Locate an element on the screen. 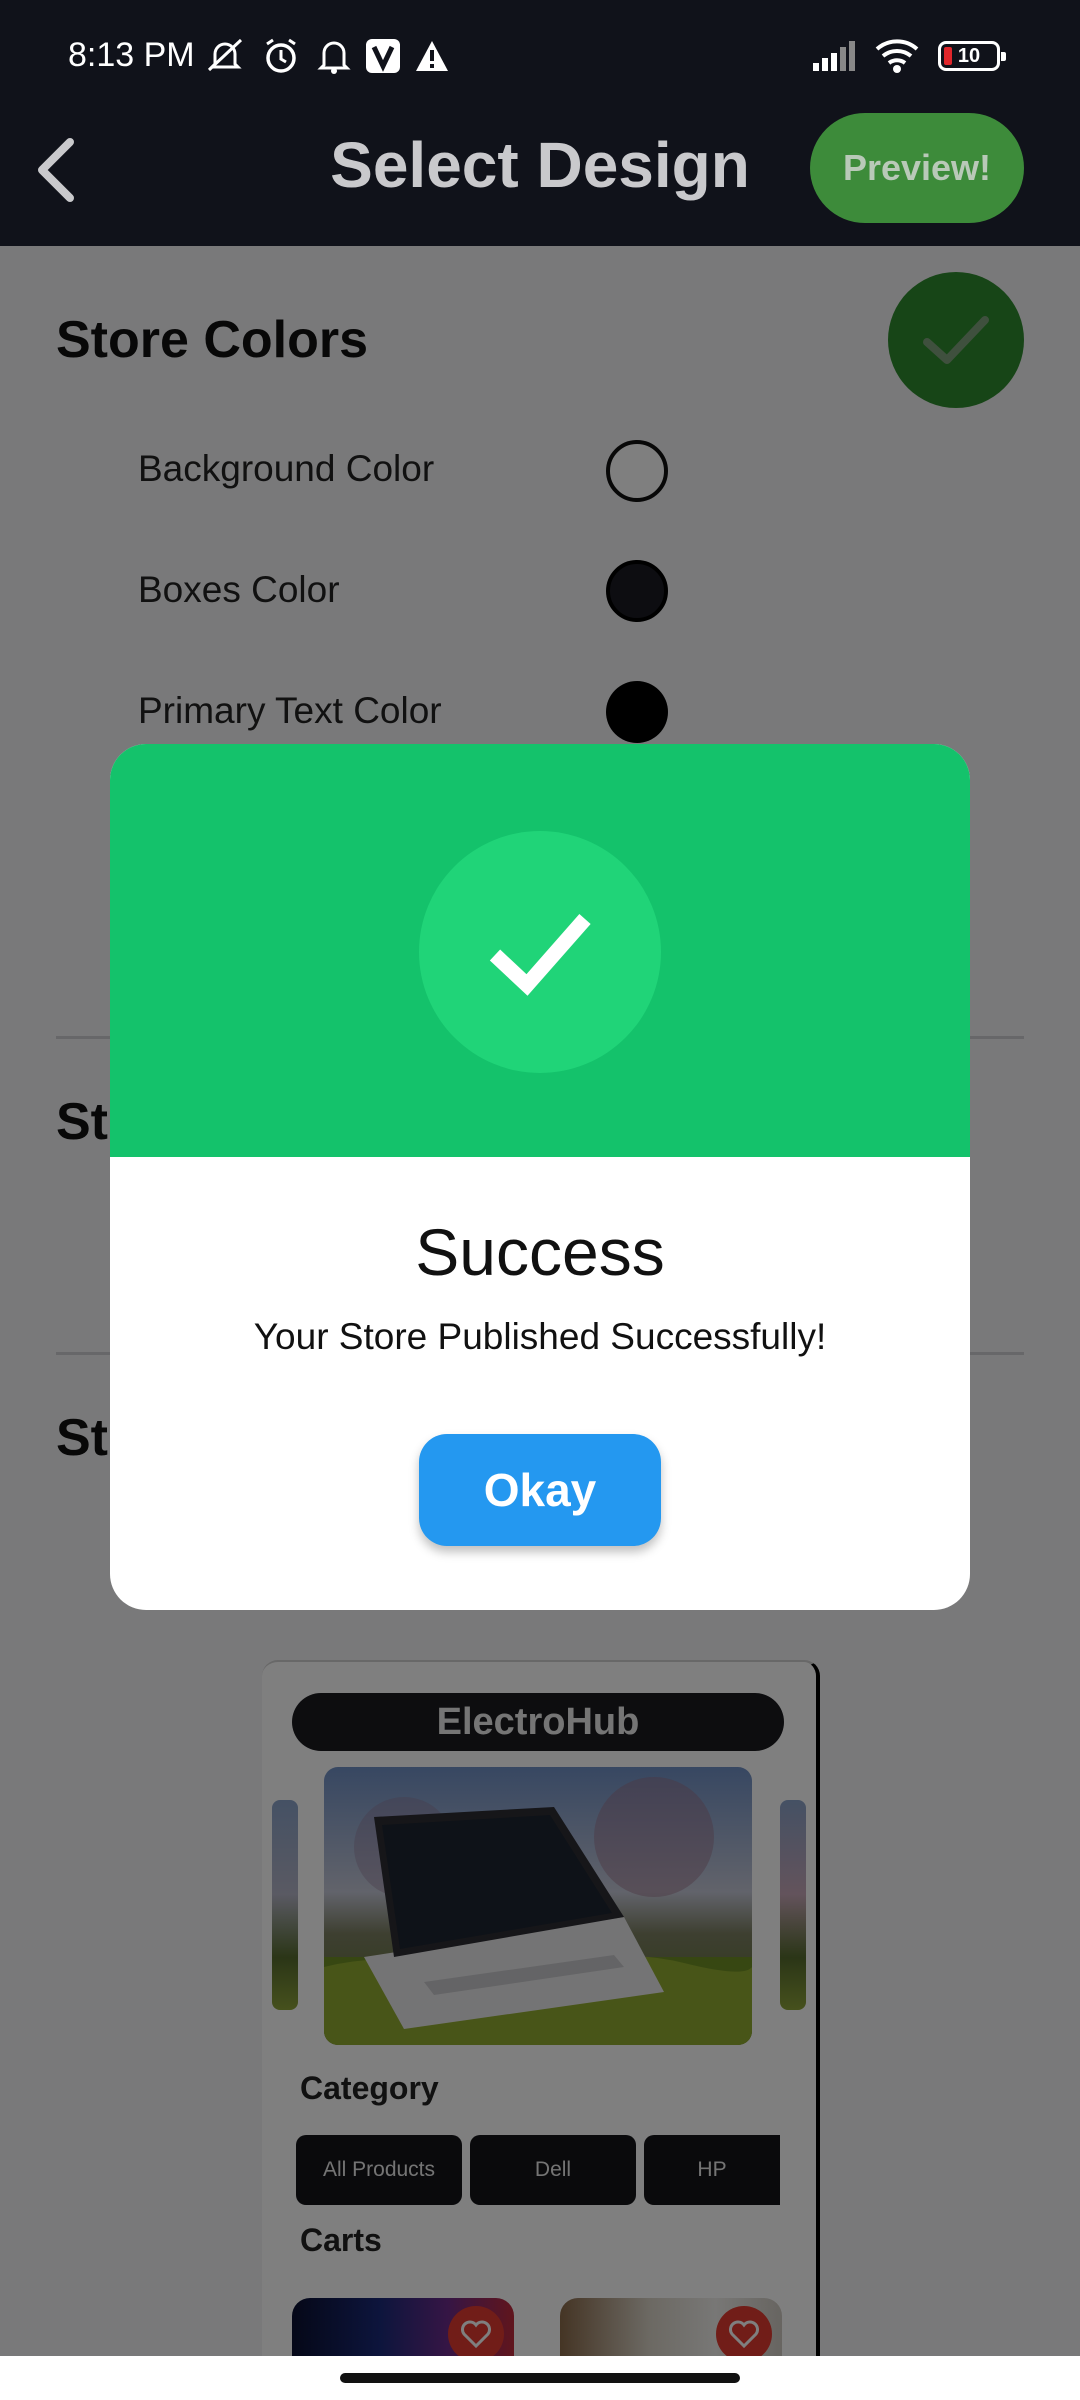 This screenshot has height=2400, width=1080. dialog-header is located at coordinates (540, 950).